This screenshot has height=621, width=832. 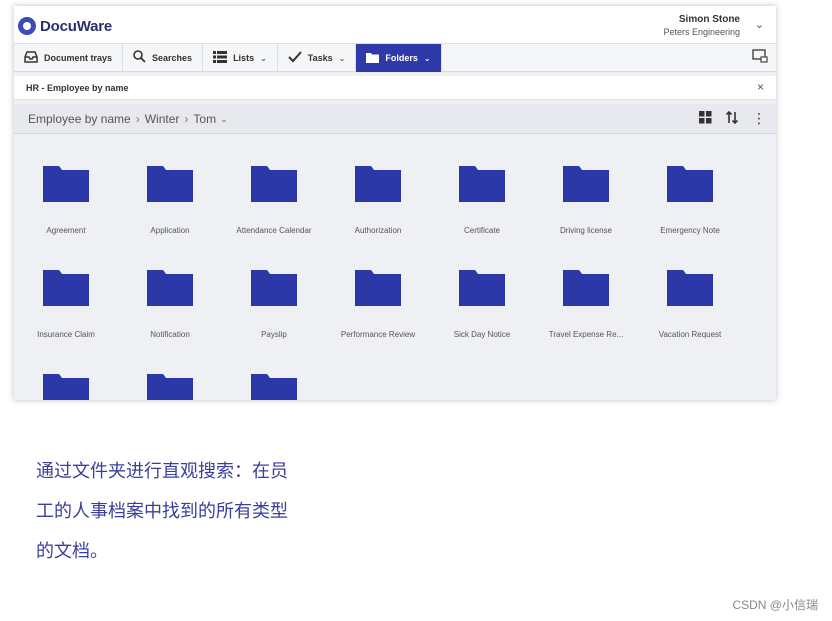 I want to click on toolbar-document-trays: Document trays, so click(x=69, y=58).